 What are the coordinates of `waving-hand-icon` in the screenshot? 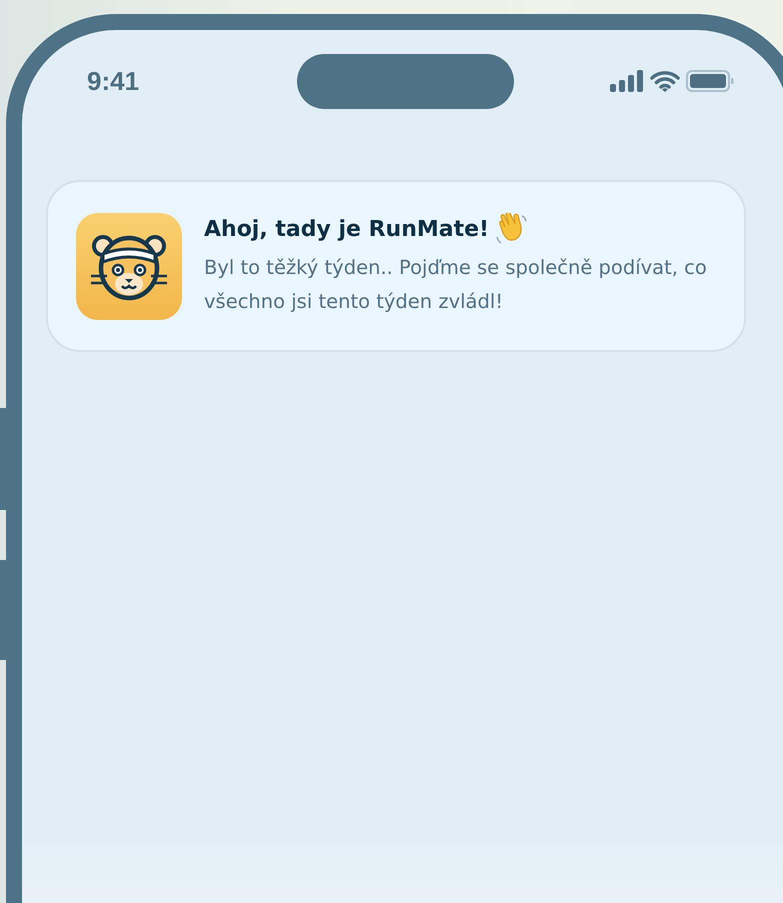 It's located at (512, 229).